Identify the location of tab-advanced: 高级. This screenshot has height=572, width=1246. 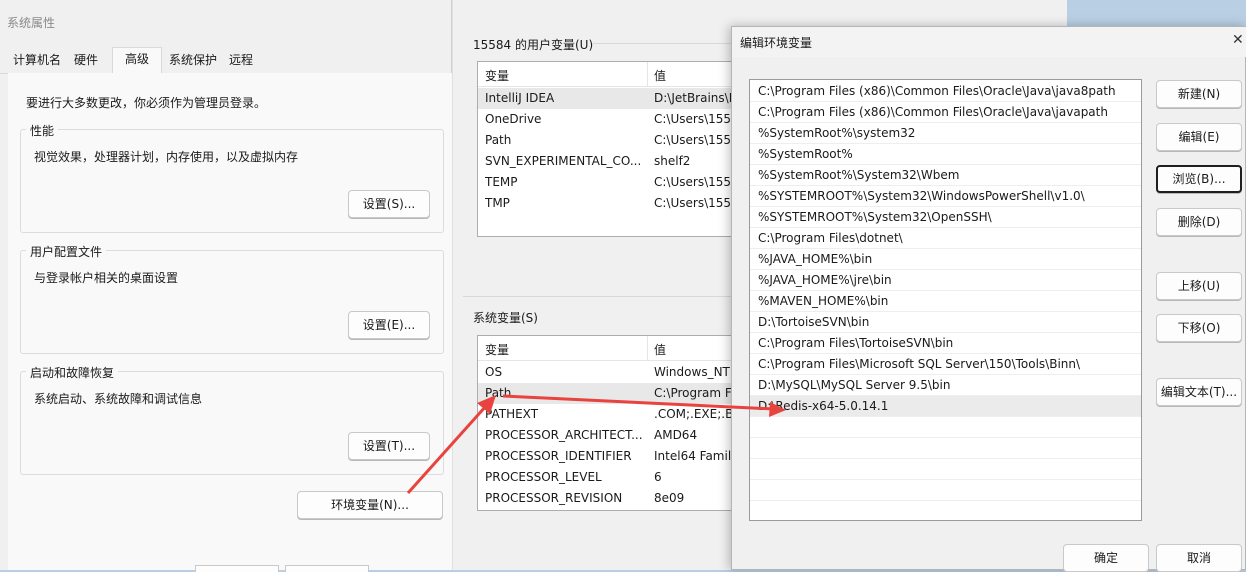
(137, 60).